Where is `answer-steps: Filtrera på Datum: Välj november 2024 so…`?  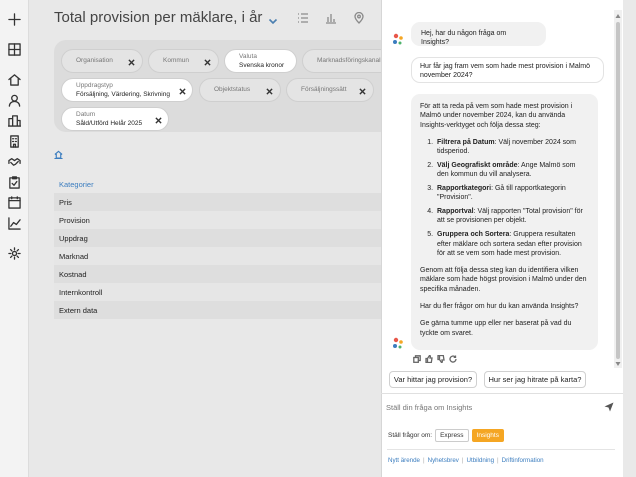 answer-steps: Filtrera på Datum: Välj november 2024 so… is located at coordinates (512, 198).